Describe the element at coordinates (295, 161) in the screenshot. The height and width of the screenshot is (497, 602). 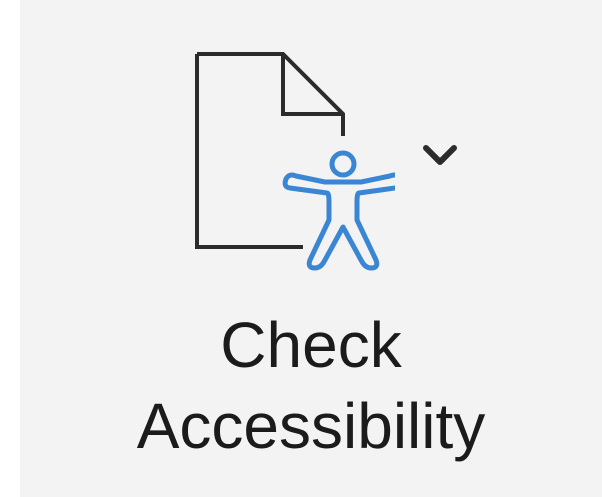
I see `document-accessibility-icon` at that location.